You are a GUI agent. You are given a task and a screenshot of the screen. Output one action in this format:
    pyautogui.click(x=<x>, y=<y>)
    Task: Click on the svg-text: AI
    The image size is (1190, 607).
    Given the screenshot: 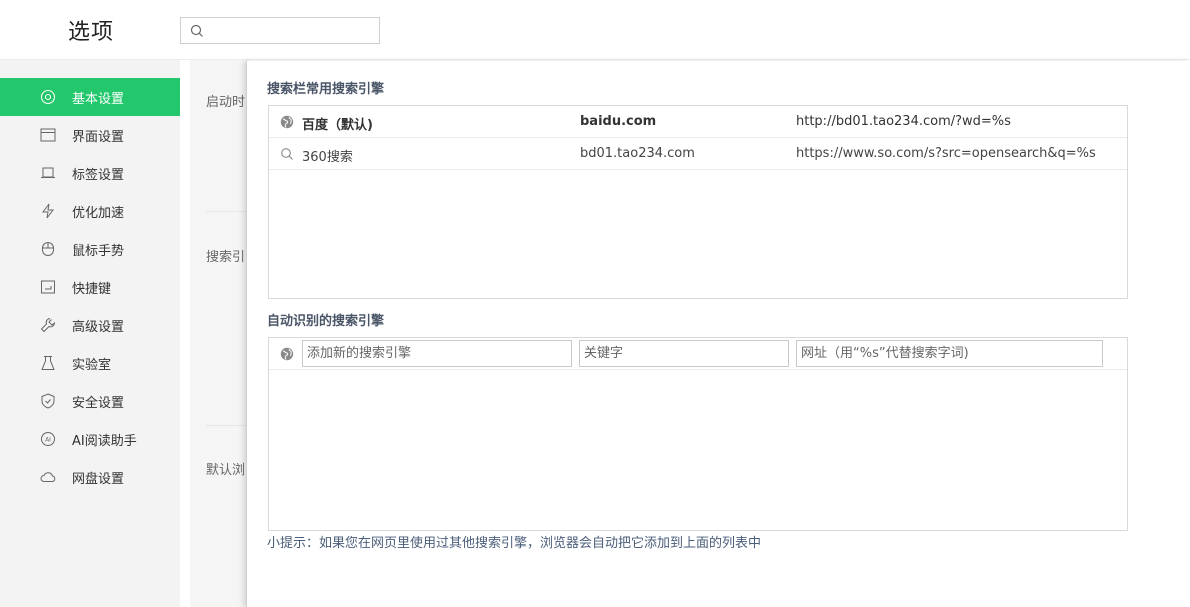 What is the action you would take?
    pyautogui.click(x=48, y=440)
    